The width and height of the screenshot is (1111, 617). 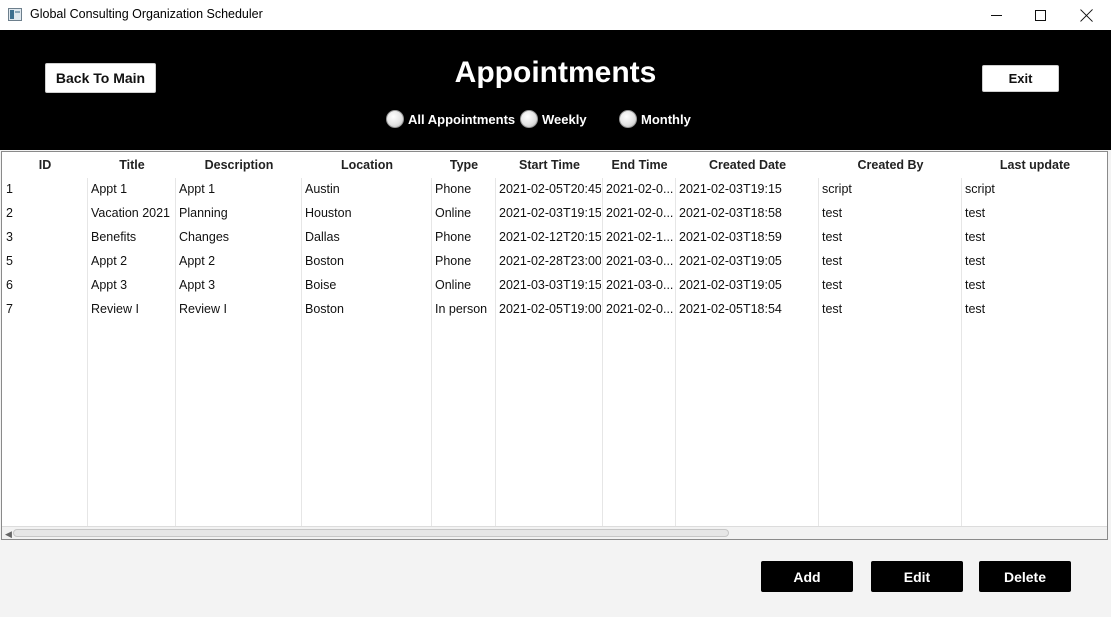 I want to click on cell-id: 7, so click(x=9, y=309).